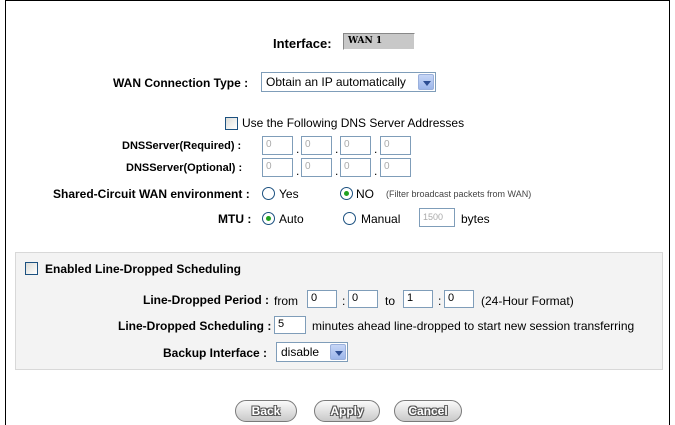 This screenshot has width=675, height=425. I want to click on dns-required-octet-4: 0, so click(395, 145).